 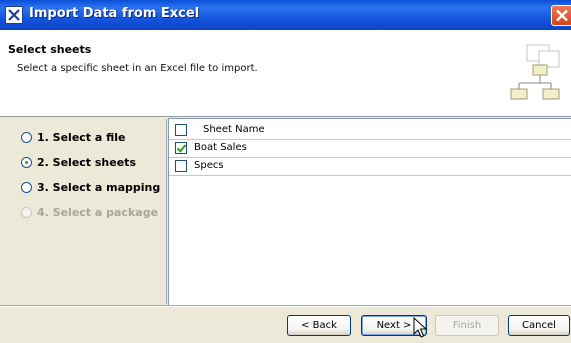 I want to click on sheet-name-cell: Specs, so click(x=209, y=165).